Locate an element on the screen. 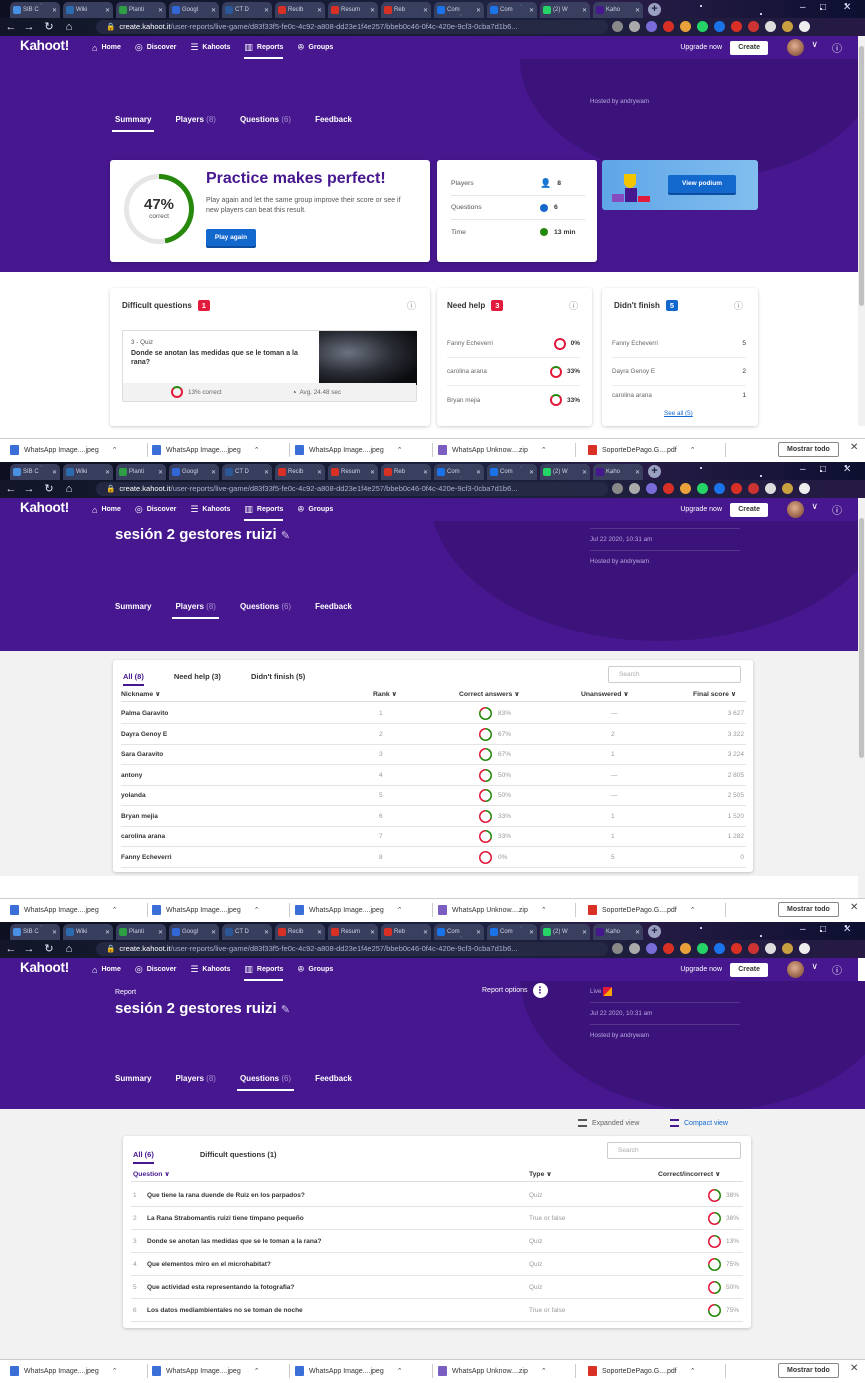 The width and height of the screenshot is (865, 1383). player-search-input: Search is located at coordinates (674, 674).